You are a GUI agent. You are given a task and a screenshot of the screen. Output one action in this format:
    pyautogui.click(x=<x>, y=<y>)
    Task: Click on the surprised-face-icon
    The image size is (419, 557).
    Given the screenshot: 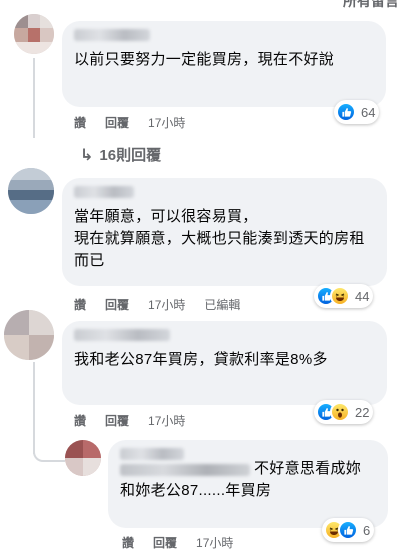 What is the action you would take?
    pyautogui.click(x=340, y=412)
    